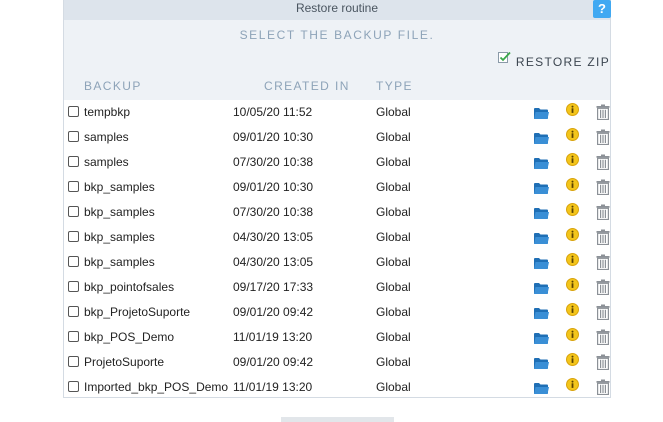 The height and width of the screenshot is (422, 663). Describe the element at coordinates (337, 162) in the screenshot. I see `backup-row: samples 07/30/20 10:38 Global` at that location.